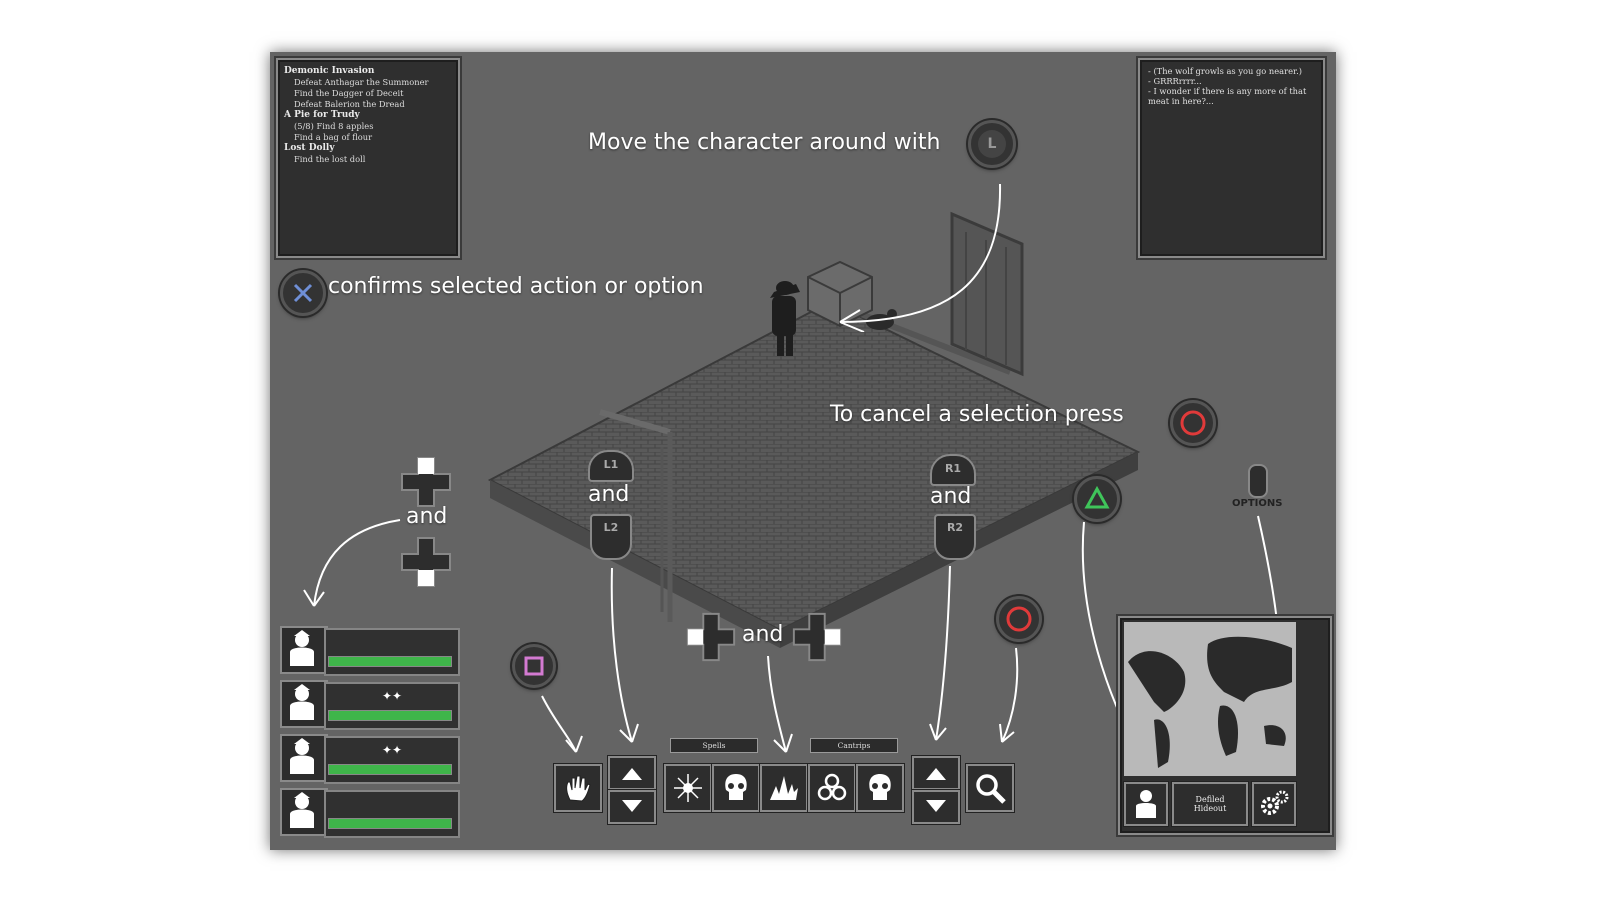 The width and height of the screenshot is (1600, 900). I want to click on skull-icon, so click(736, 787).